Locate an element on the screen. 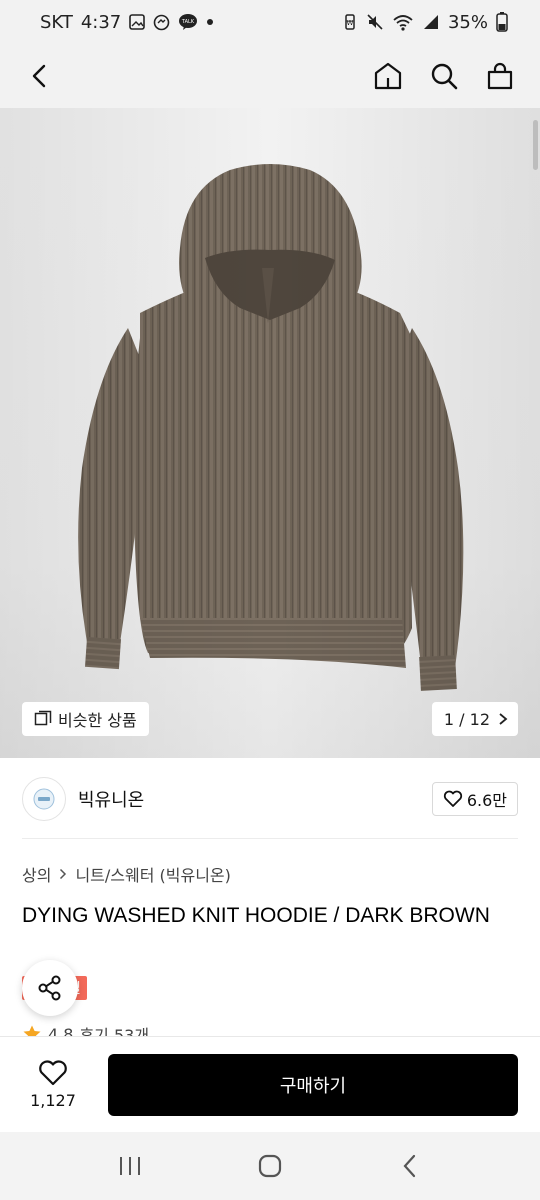  system-nav-bar is located at coordinates (270, 1166).